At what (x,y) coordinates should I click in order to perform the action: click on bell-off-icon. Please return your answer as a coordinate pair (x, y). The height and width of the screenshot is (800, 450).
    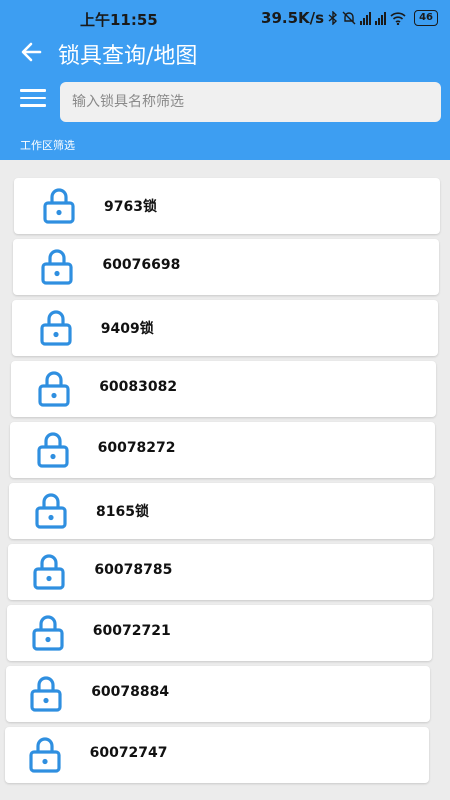
    Looking at the image, I should click on (349, 18).